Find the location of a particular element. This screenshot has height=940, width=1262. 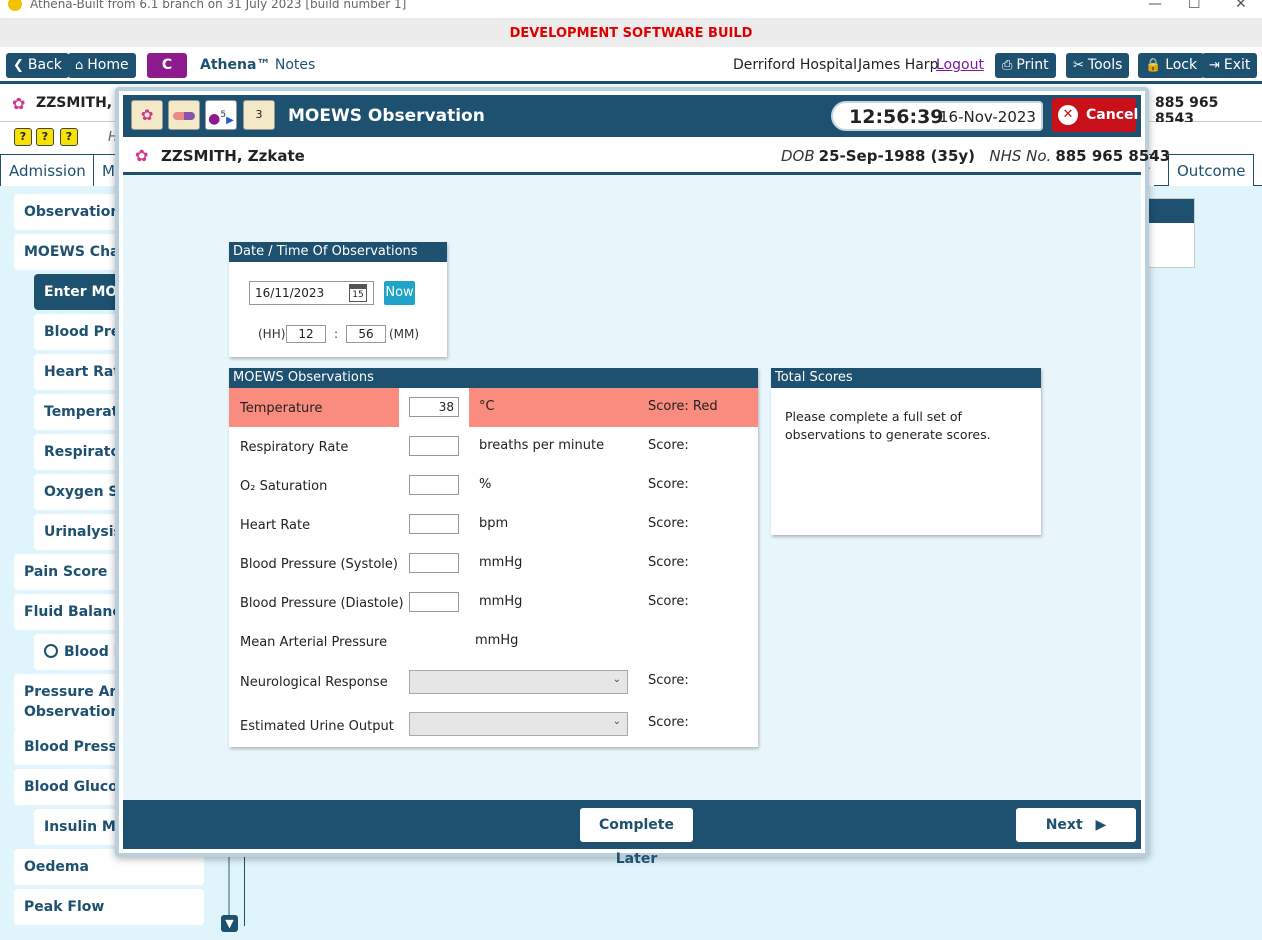

bp-systole-input is located at coordinates (434, 563).